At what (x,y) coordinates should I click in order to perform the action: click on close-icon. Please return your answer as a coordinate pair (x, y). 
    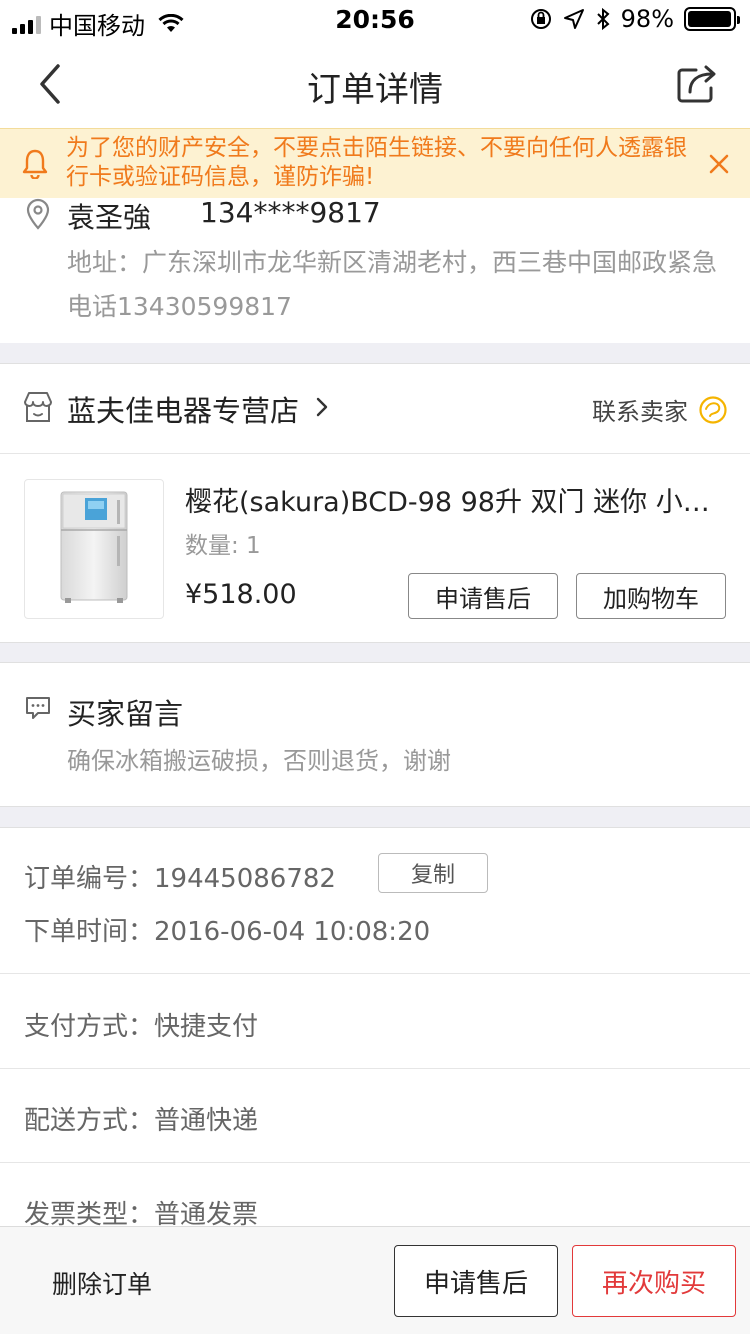
    Looking at the image, I should click on (719, 164).